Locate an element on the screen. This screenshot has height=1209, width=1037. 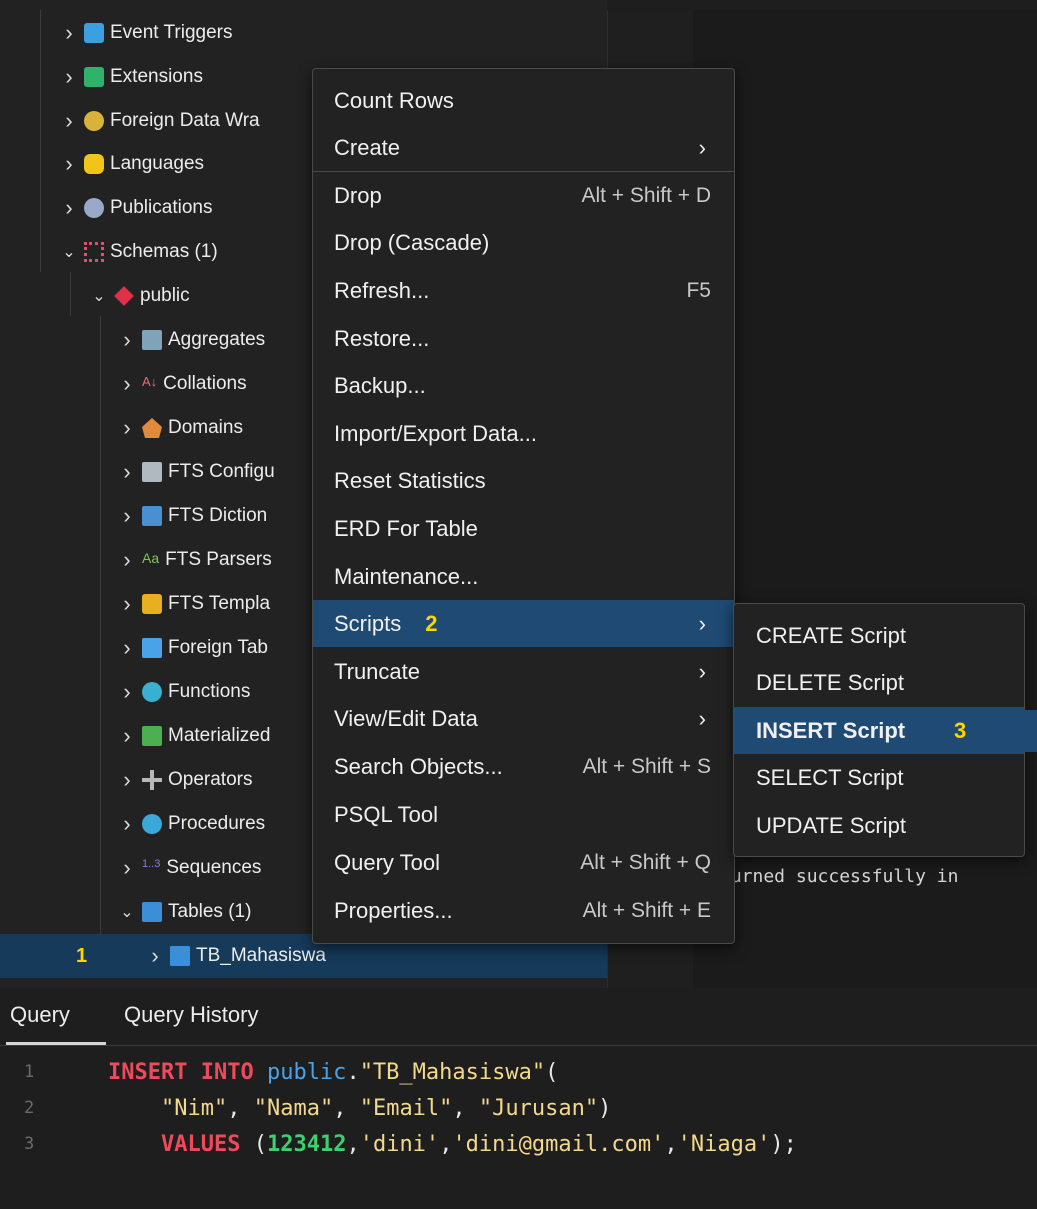
publication-icon is located at coordinates (94, 208).